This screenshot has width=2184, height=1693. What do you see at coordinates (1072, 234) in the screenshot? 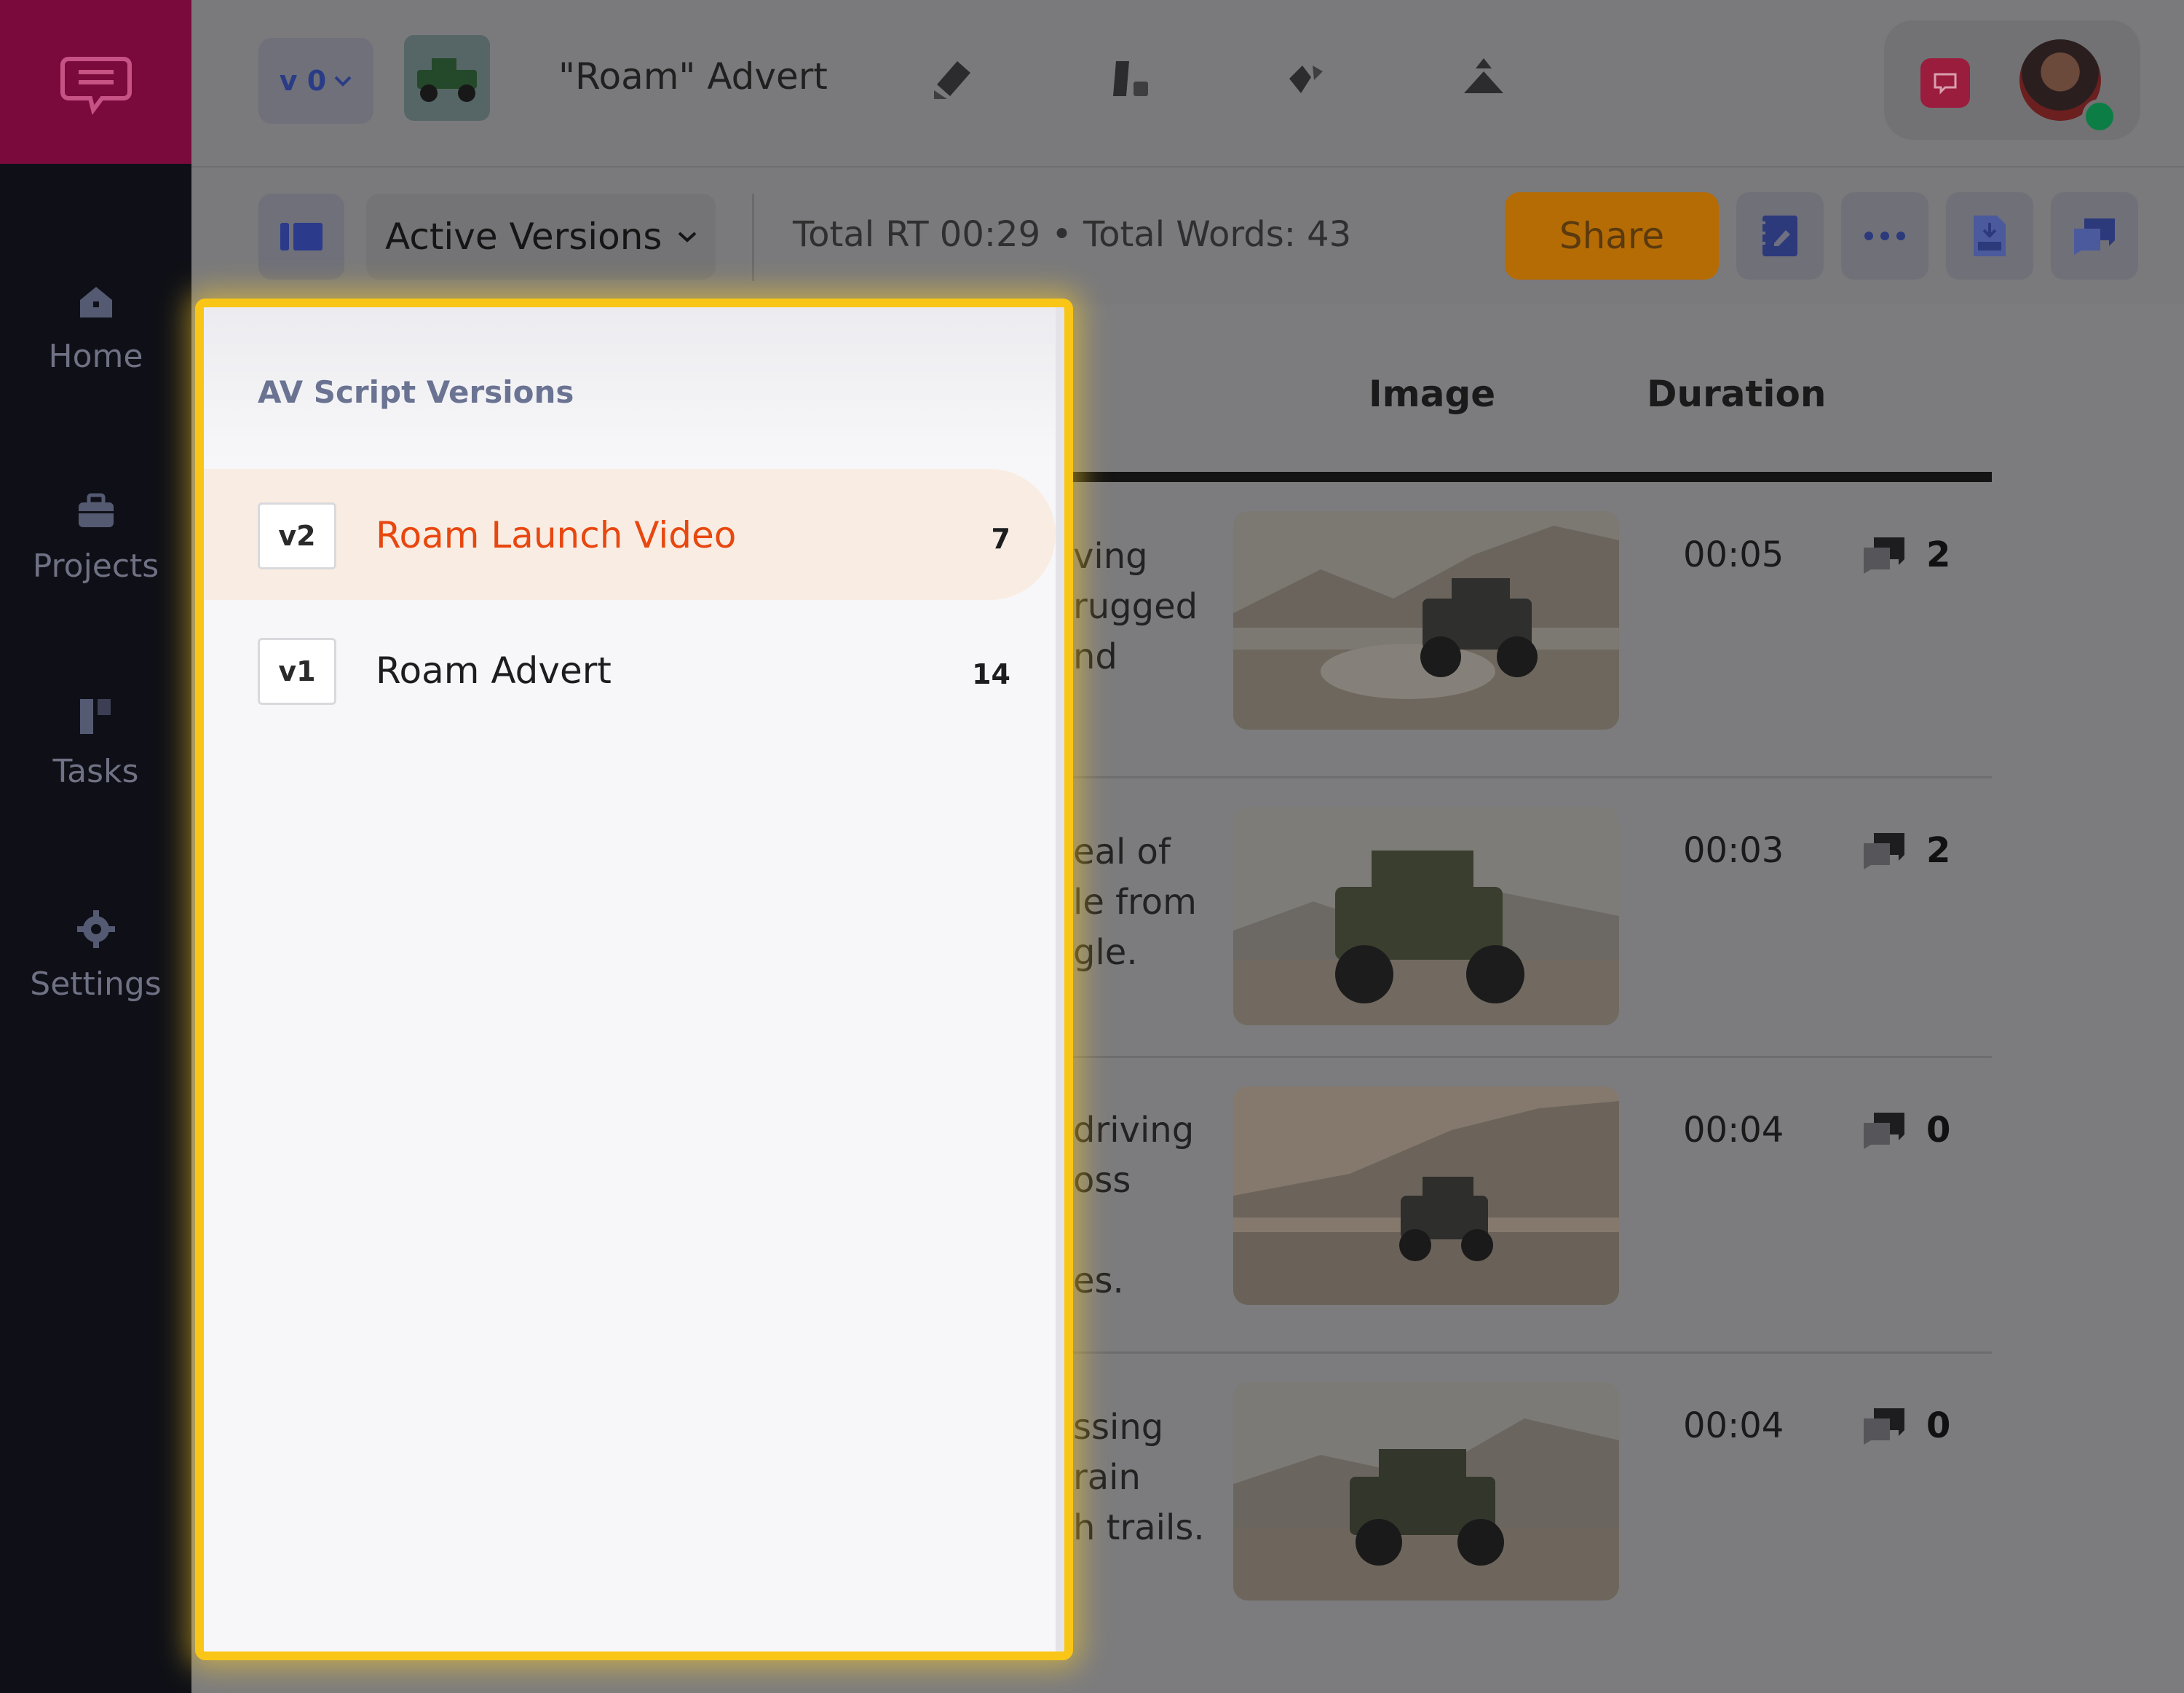
I see `script-totals: Total RT 00:29 • Total Words: 43` at bounding box center [1072, 234].